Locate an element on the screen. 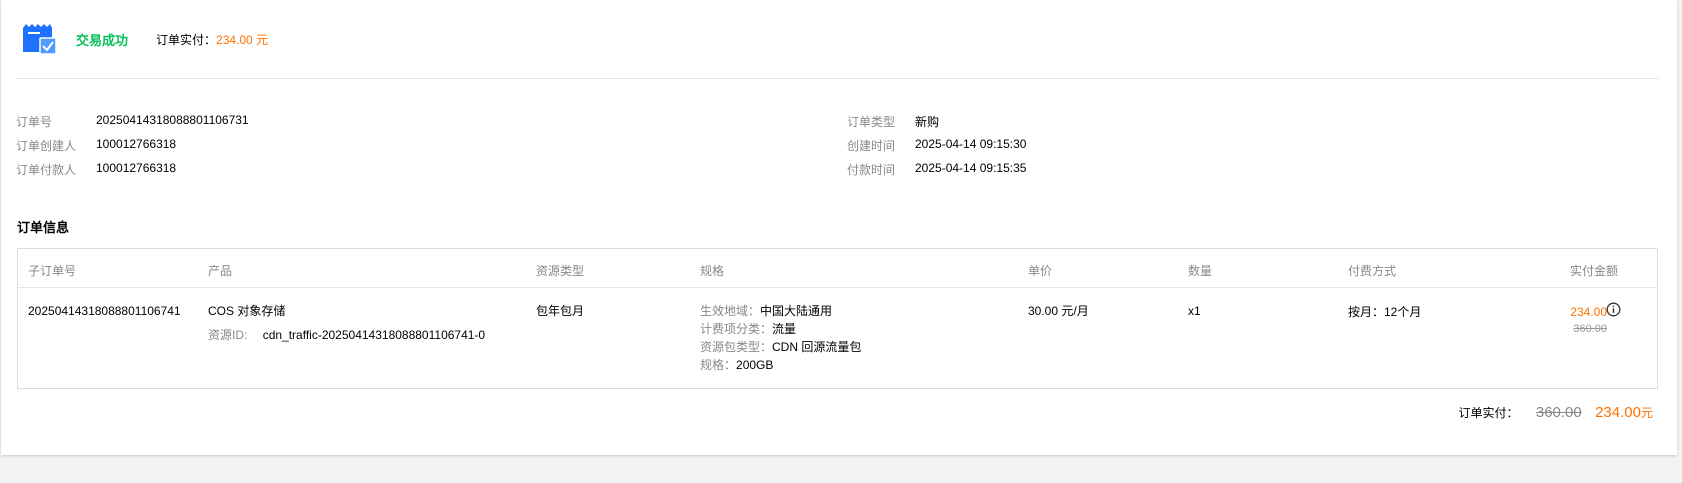 This screenshot has width=1682, height=483. billing-method: 按月：12个月 is located at coordinates (1385, 312).